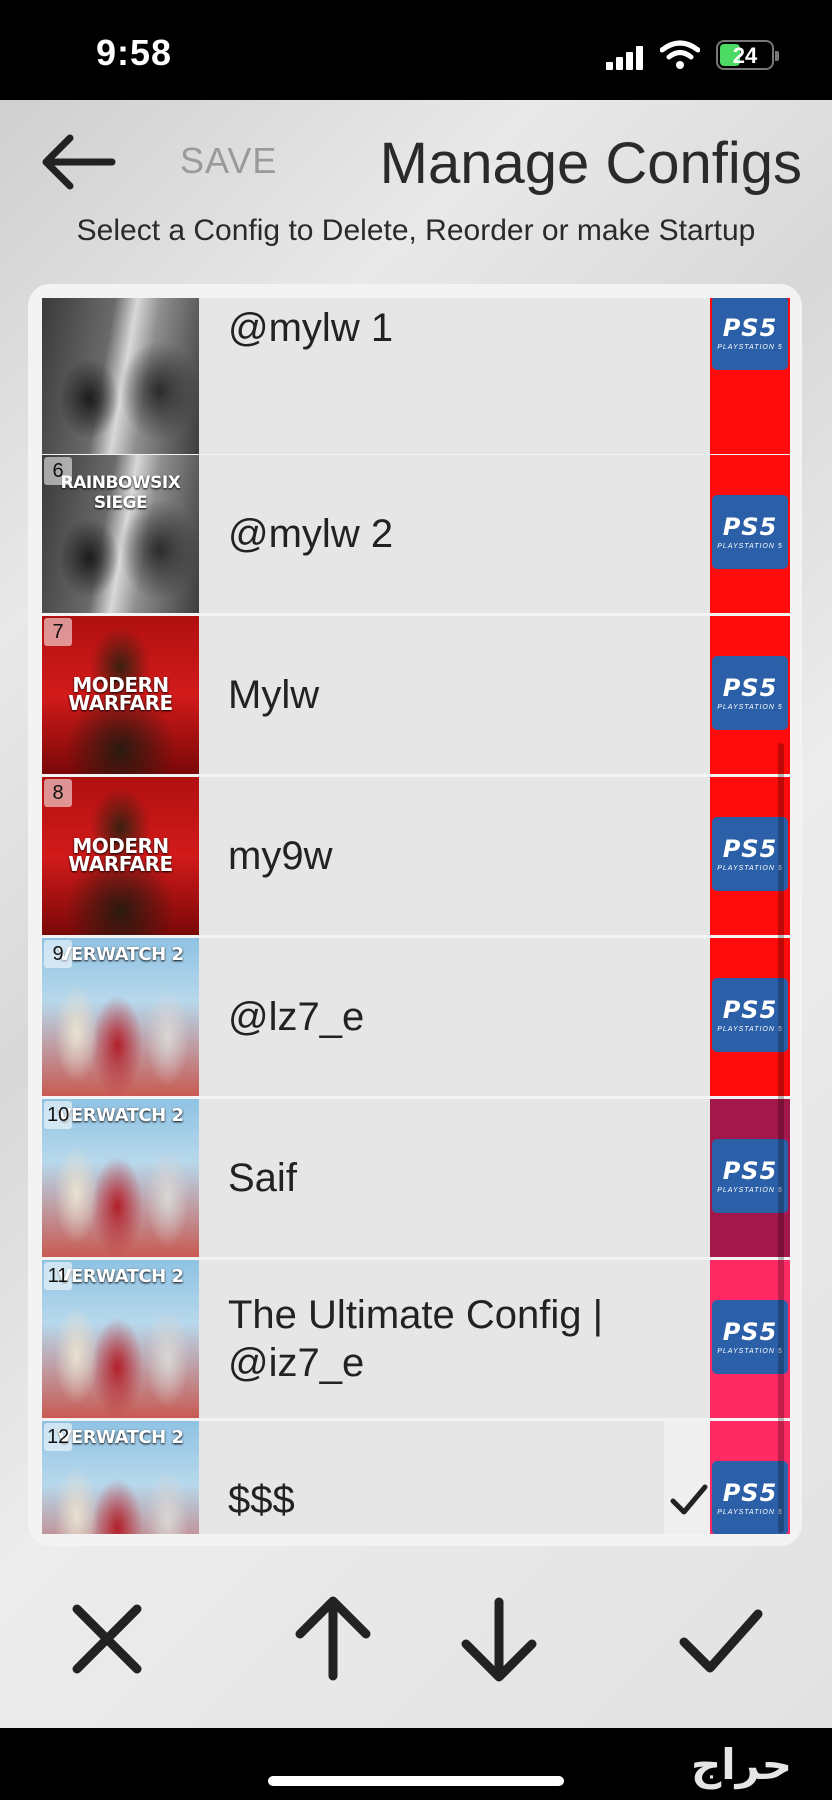  I want to click on home-bar: حراج, so click(416, 1764).